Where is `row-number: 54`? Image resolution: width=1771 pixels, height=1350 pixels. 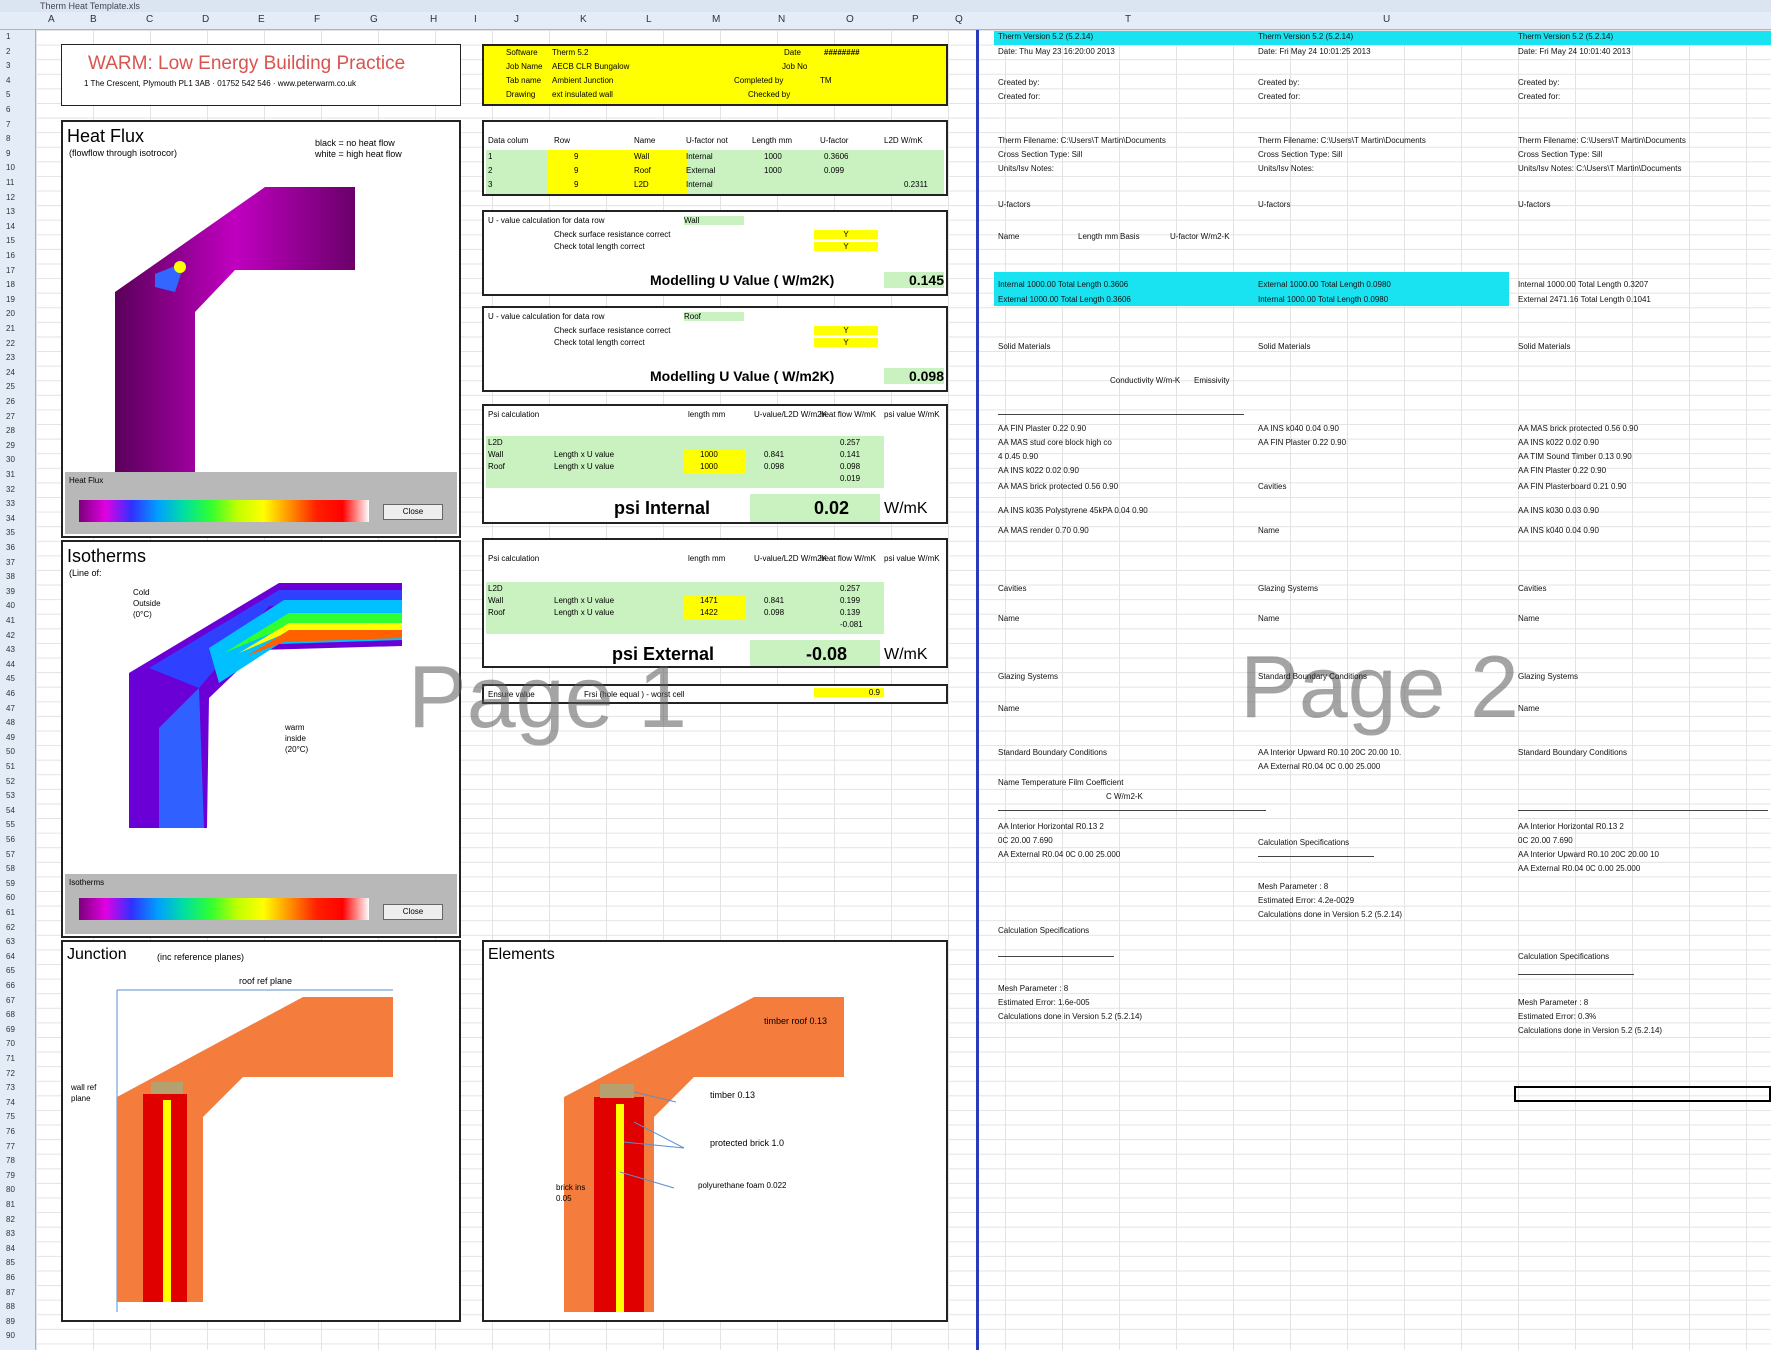 row-number: 54 is located at coordinates (10, 810).